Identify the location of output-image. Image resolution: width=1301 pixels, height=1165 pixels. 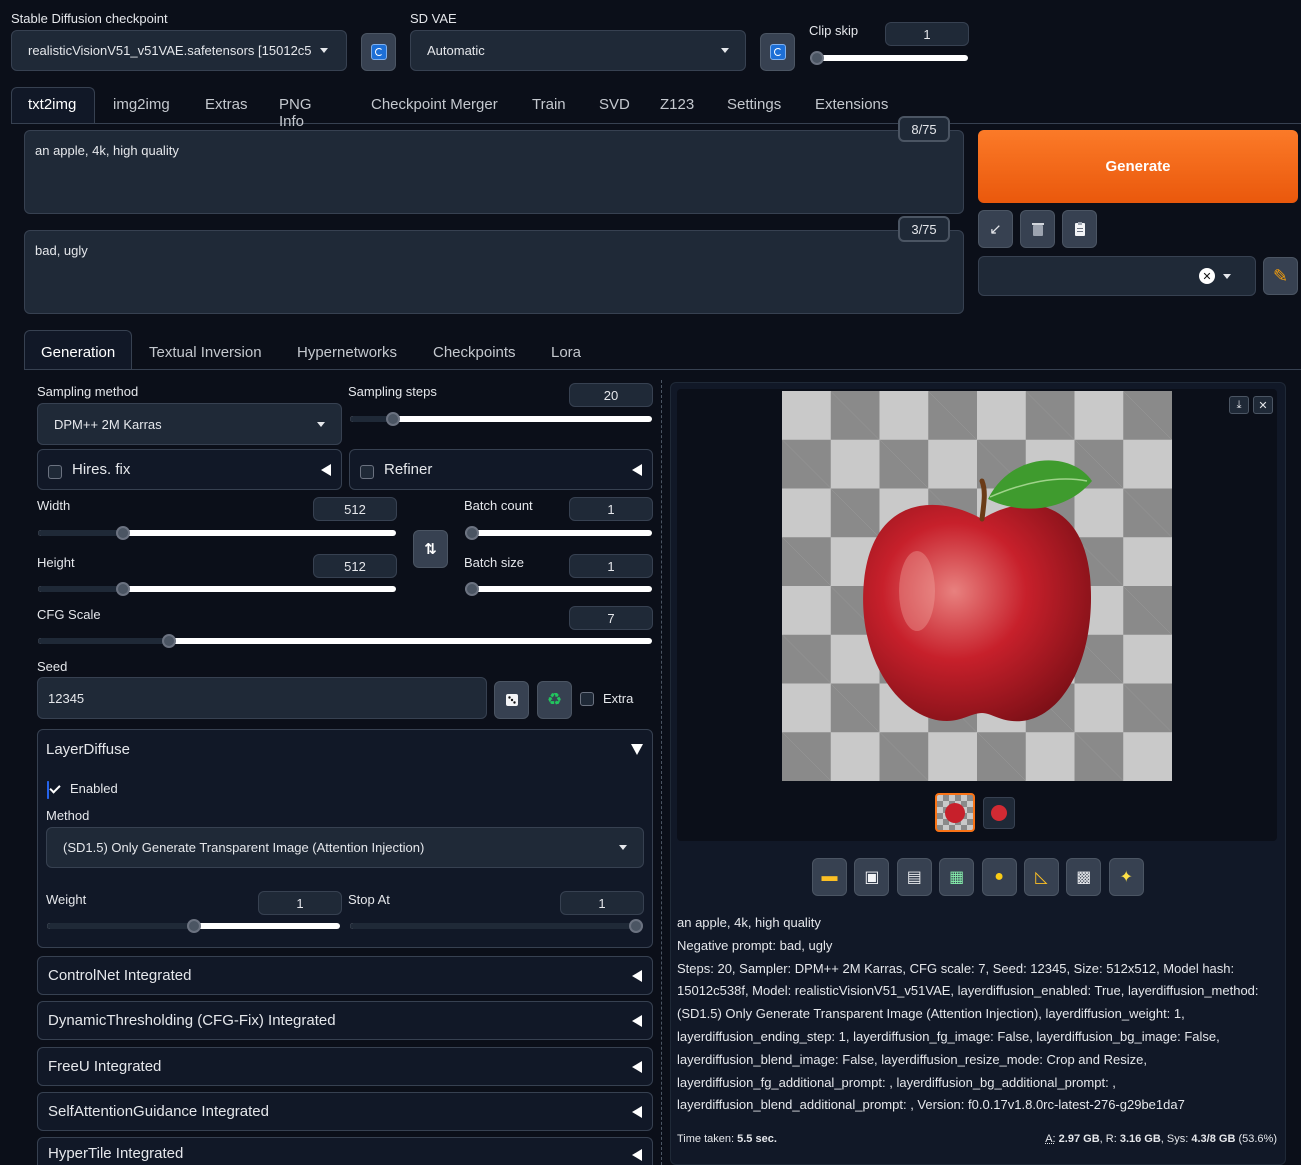
(977, 586).